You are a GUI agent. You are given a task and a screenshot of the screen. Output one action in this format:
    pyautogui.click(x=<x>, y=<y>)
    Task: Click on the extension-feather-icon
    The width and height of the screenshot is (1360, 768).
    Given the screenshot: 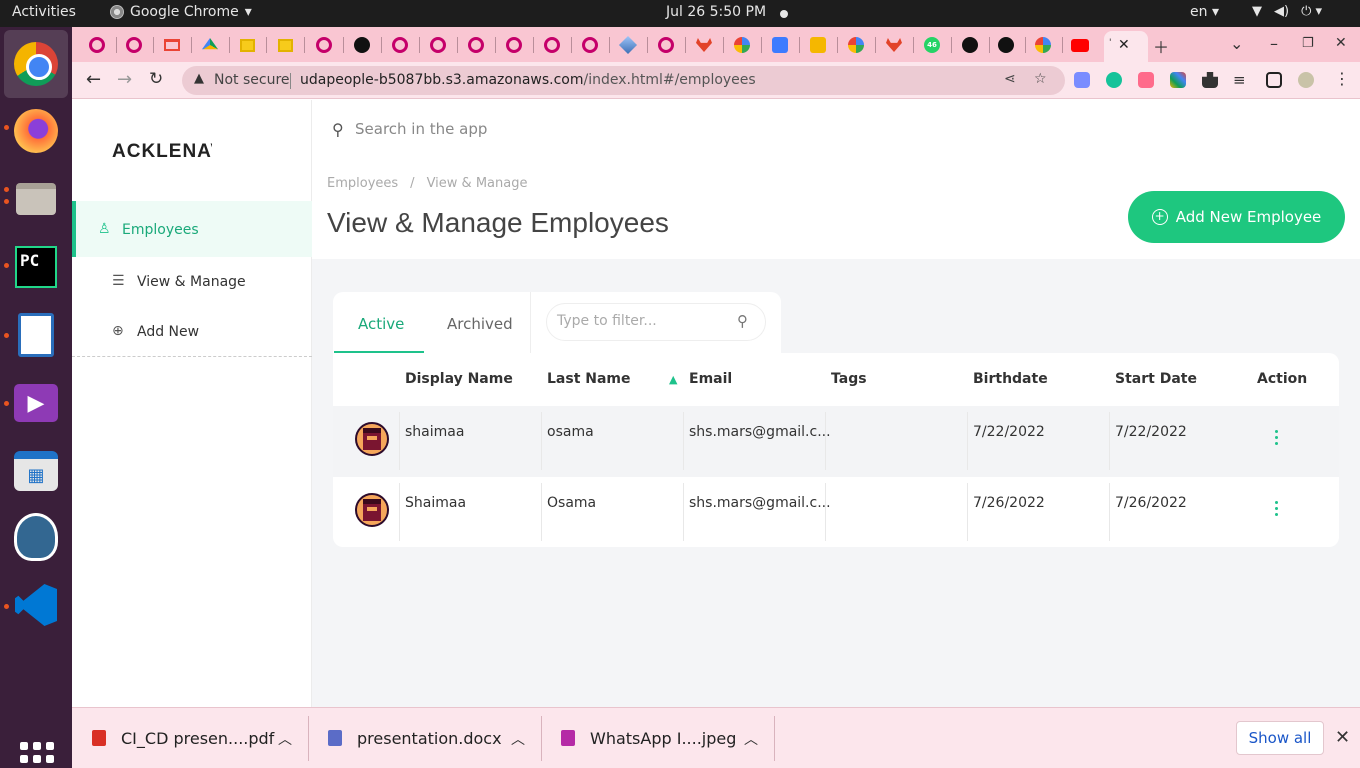 What is the action you would take?
    pyautogui.click(x=1082, y=80)
    